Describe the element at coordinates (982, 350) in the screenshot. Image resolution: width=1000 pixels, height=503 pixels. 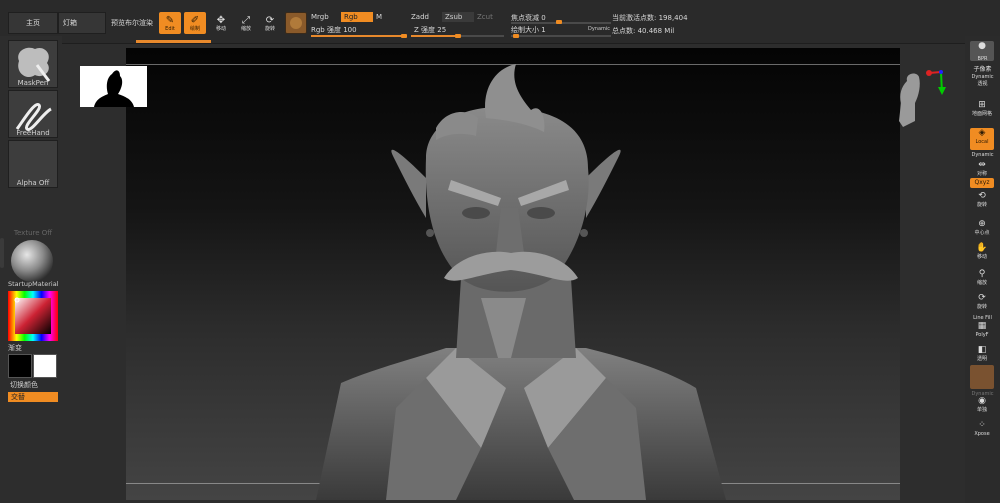
I see `transparency-icon: ◧` at that location.